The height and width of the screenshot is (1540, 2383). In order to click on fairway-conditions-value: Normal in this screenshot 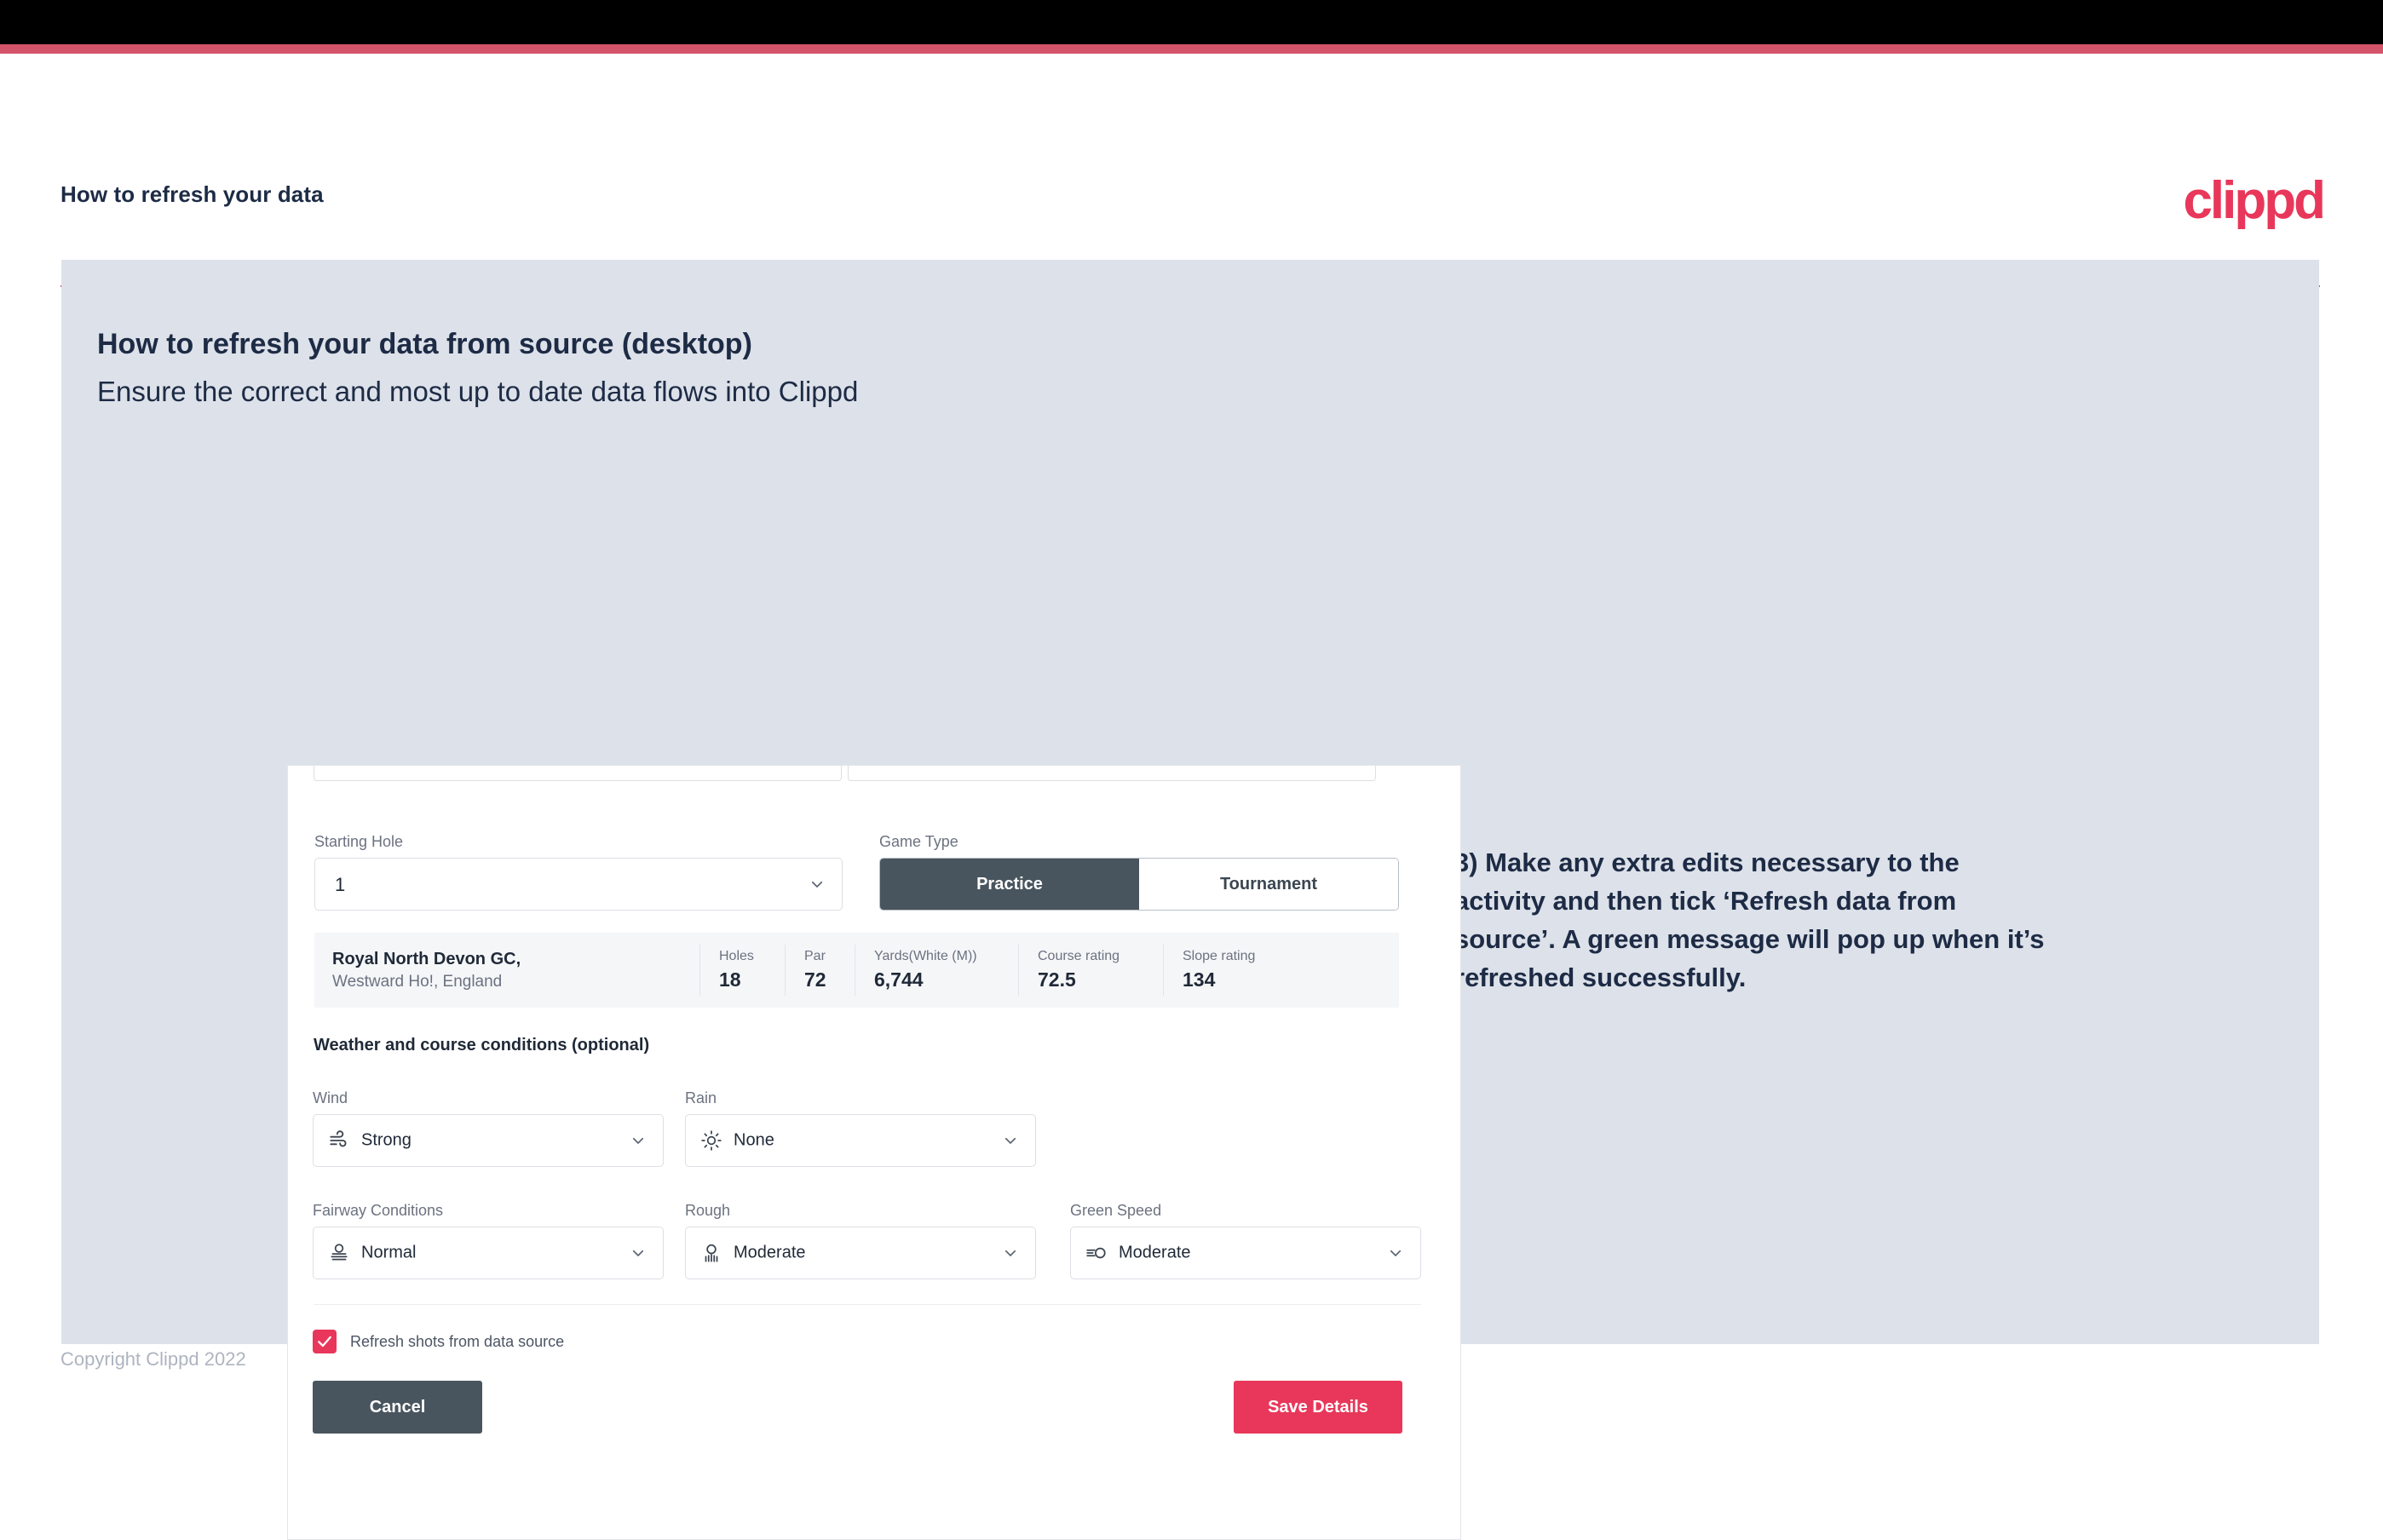, I will do `click(389, 1252)`.